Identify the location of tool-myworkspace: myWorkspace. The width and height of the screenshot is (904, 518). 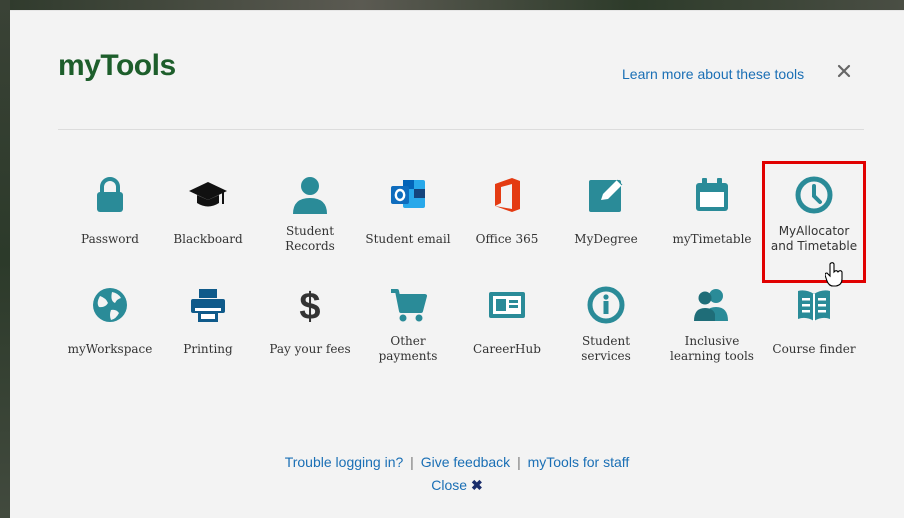
(110, 321).